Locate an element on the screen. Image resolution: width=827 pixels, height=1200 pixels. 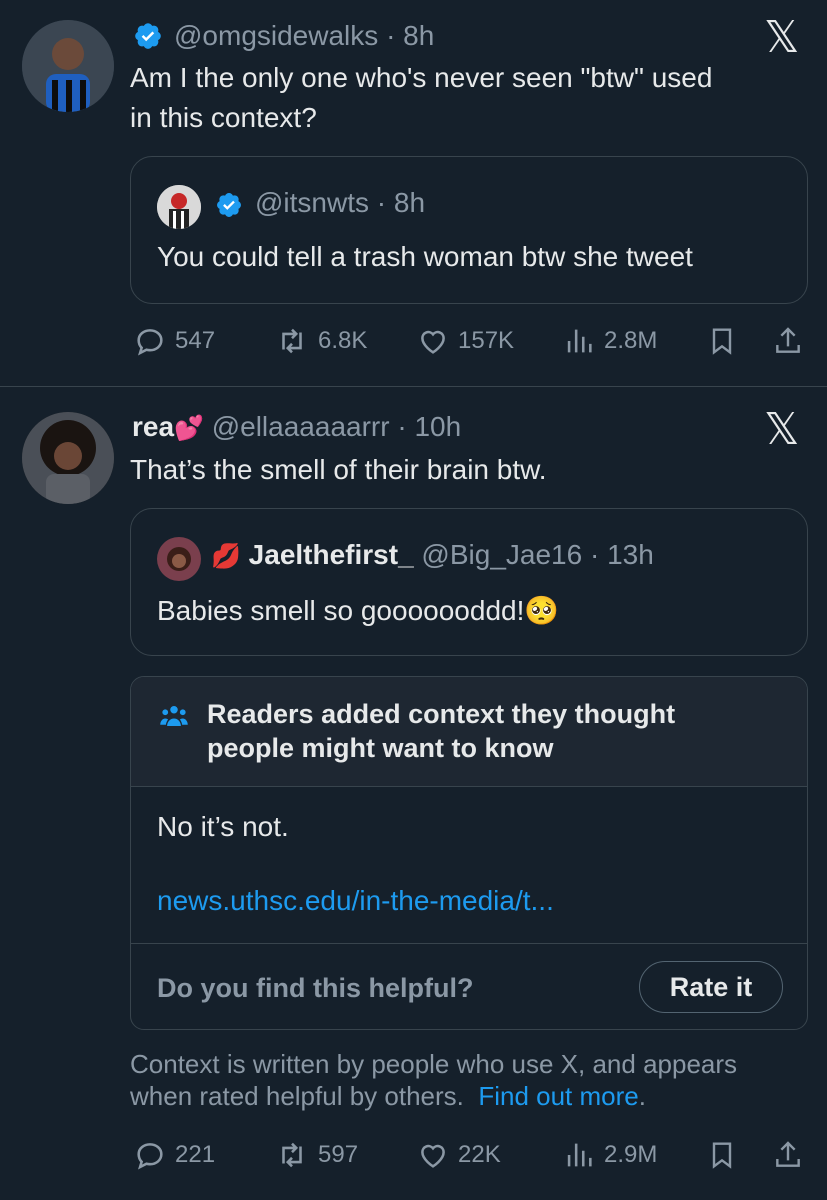
reply-button: 547 is located at coordinates (174, 341).